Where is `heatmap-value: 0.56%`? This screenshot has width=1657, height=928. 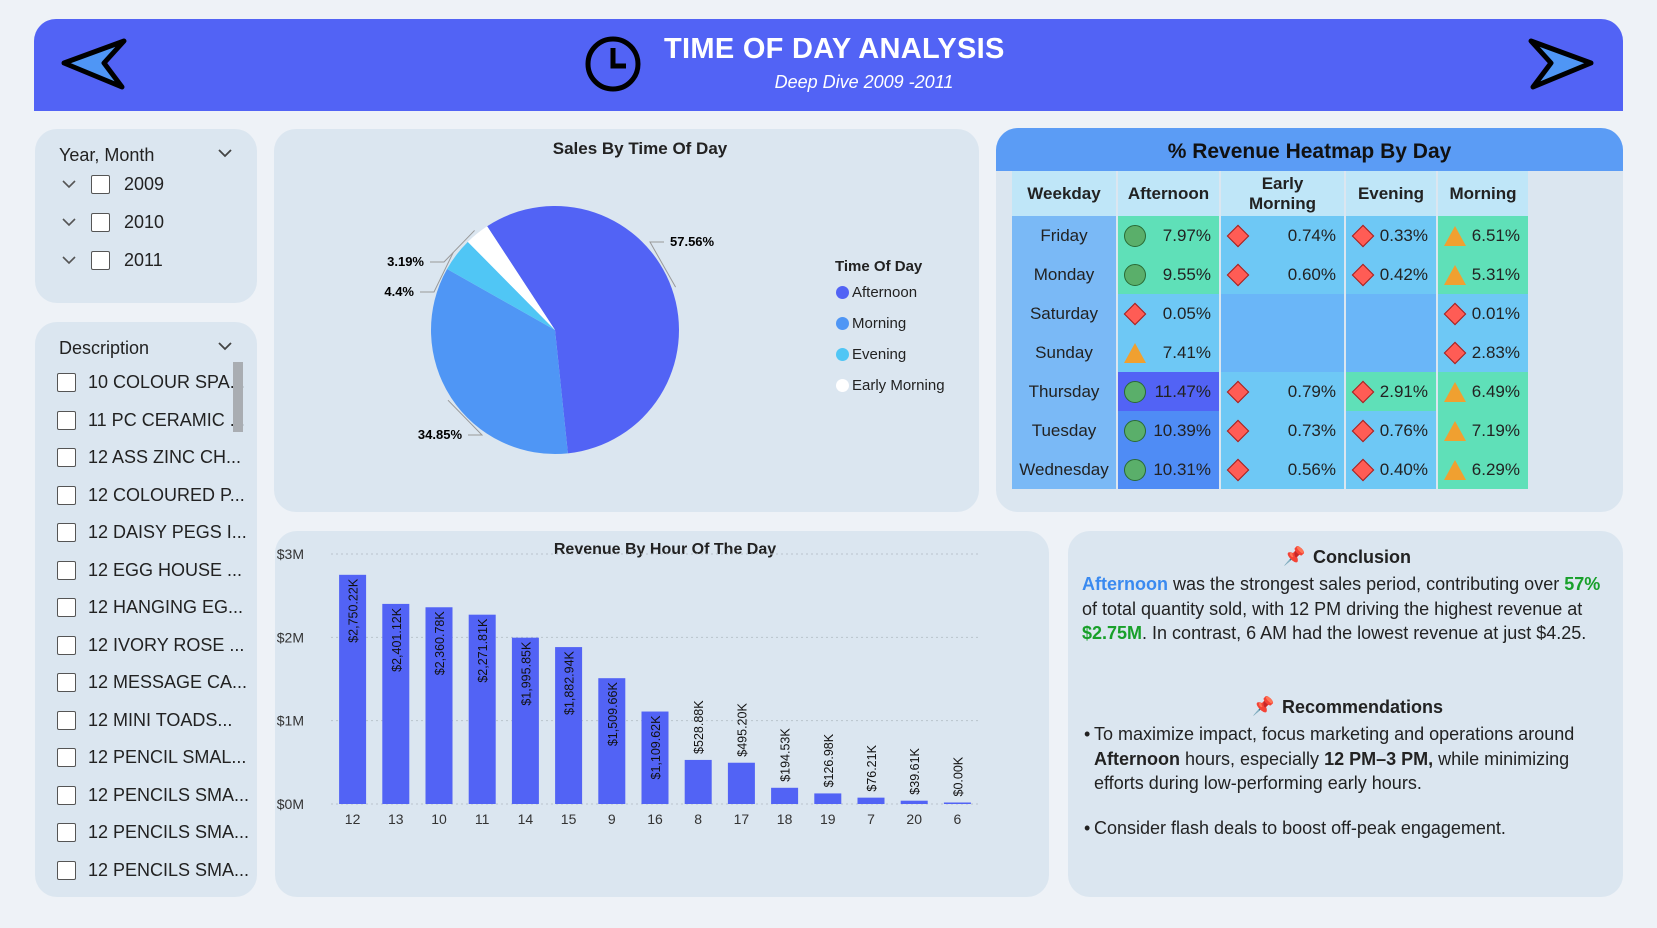
heatmap-value: 0.56% is located at coordinates (1311, 469).